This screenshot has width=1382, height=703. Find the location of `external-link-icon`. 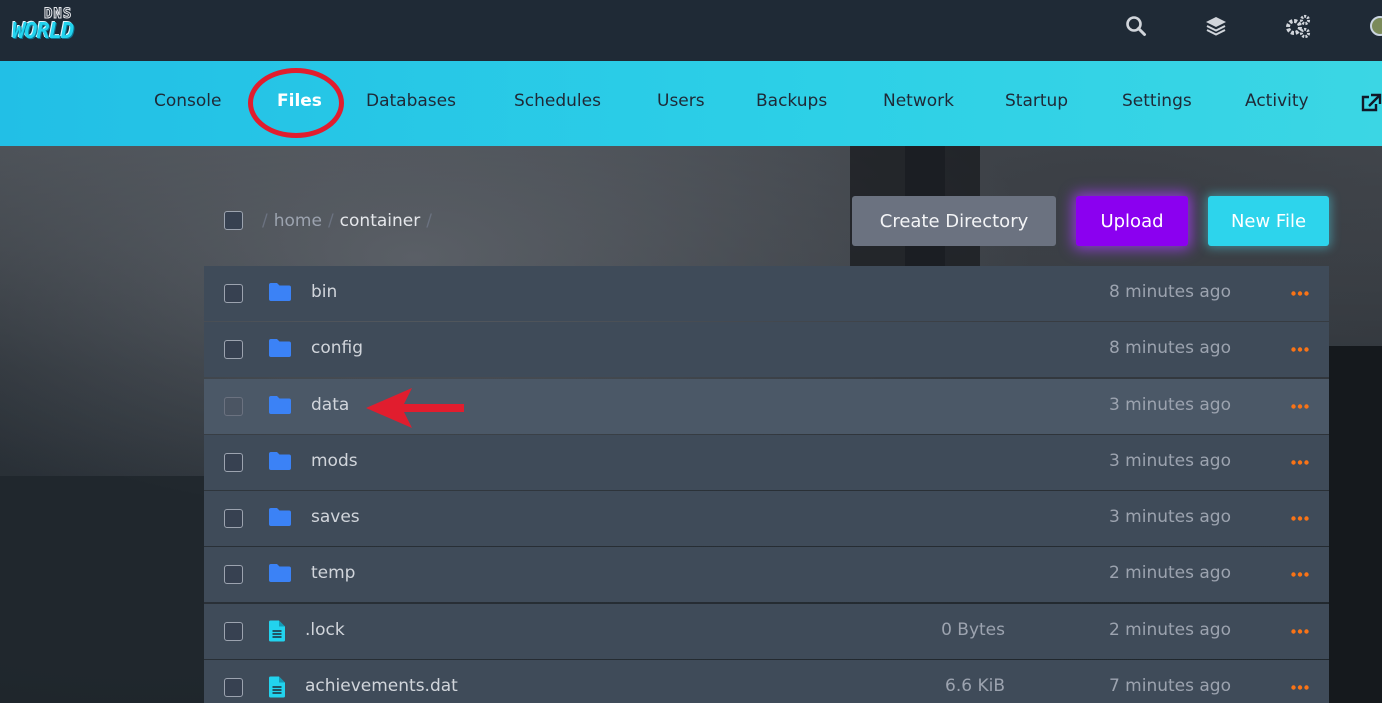

external-link-icon is located at coordinates (1371, 105).